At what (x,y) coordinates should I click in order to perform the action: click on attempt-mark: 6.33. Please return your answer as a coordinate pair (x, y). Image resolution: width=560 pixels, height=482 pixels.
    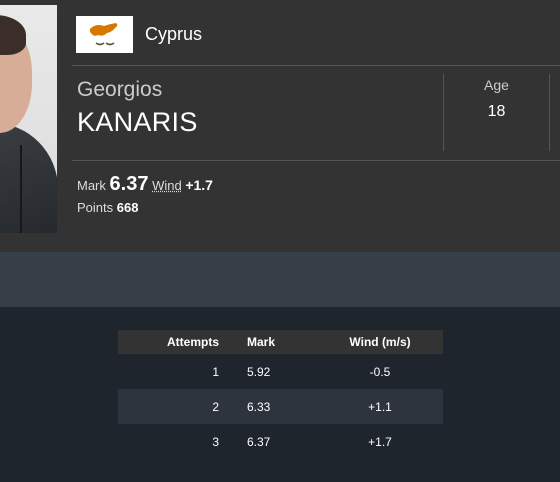
    Looking at the image, I should click on (270, 406).